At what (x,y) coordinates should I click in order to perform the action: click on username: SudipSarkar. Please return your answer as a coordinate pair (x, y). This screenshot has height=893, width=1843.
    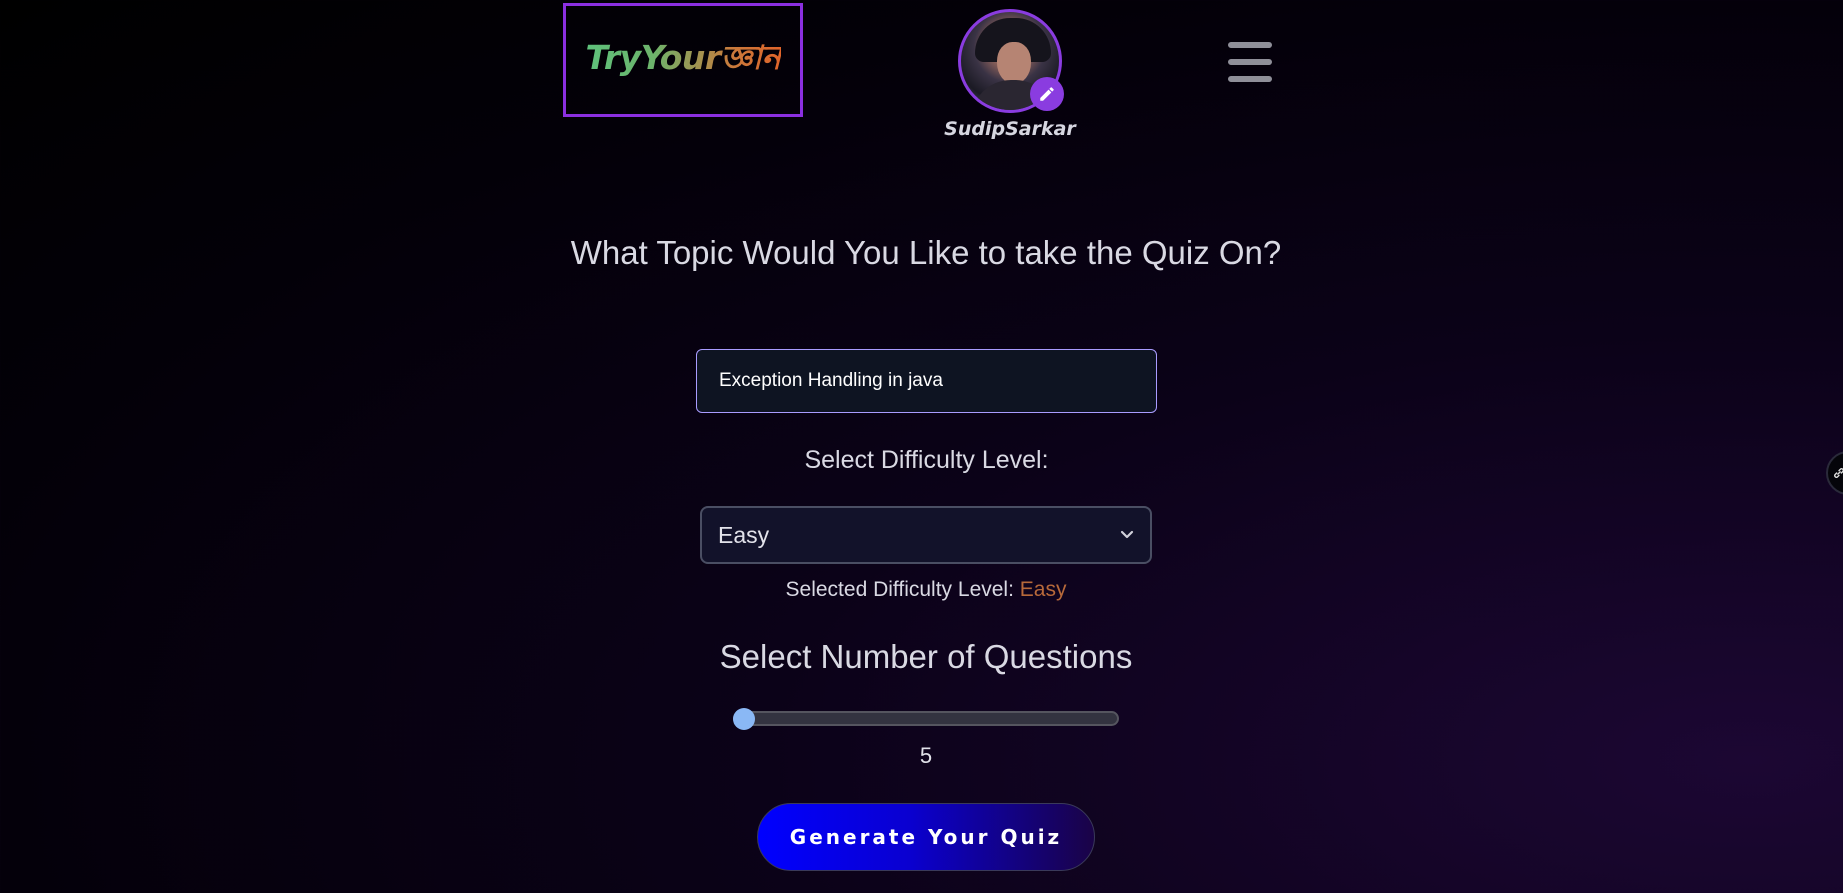
    Looking at the image, I should click on (1010, 129).